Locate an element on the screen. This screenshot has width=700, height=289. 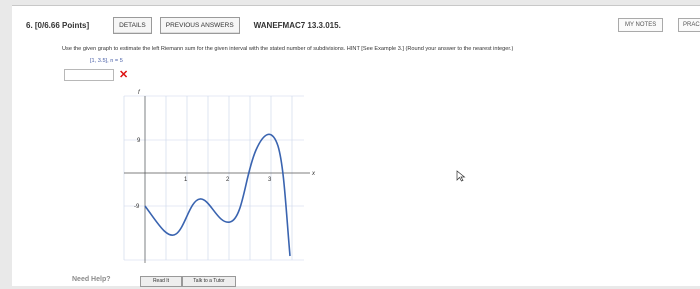
x-tick-label: 2 is located at coordinates (228, 180).